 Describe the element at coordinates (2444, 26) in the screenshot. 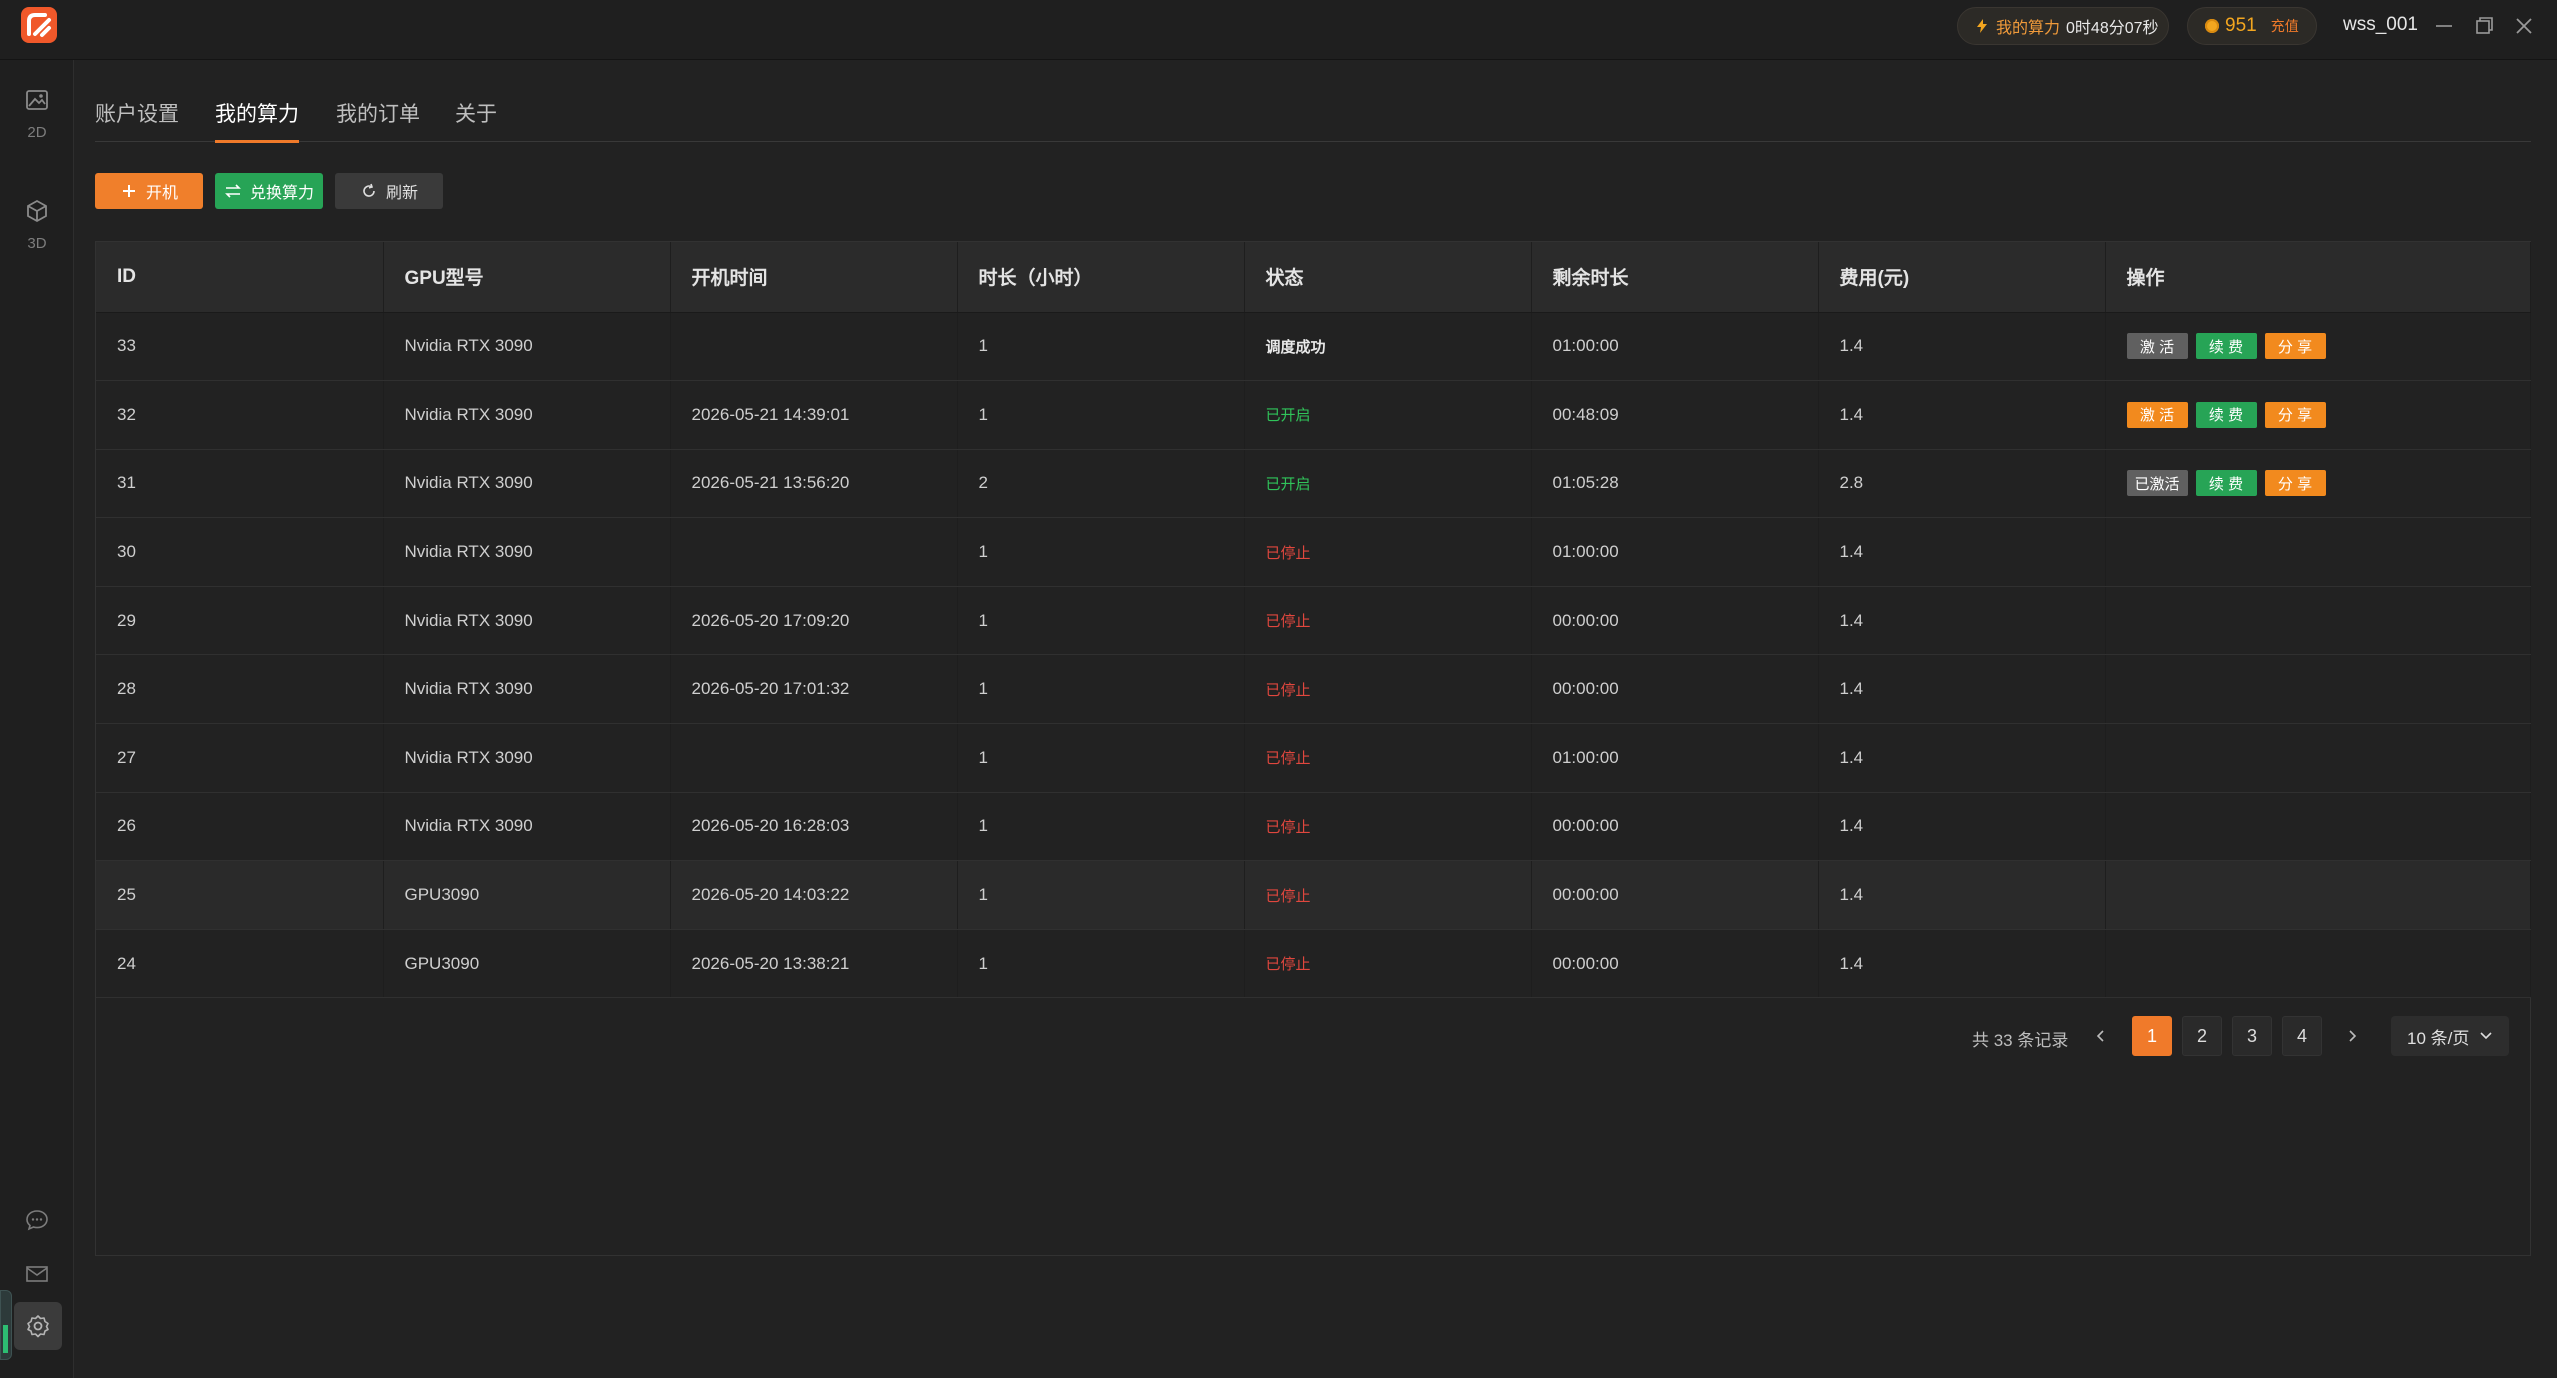

I see `minimize-icon` at that location.